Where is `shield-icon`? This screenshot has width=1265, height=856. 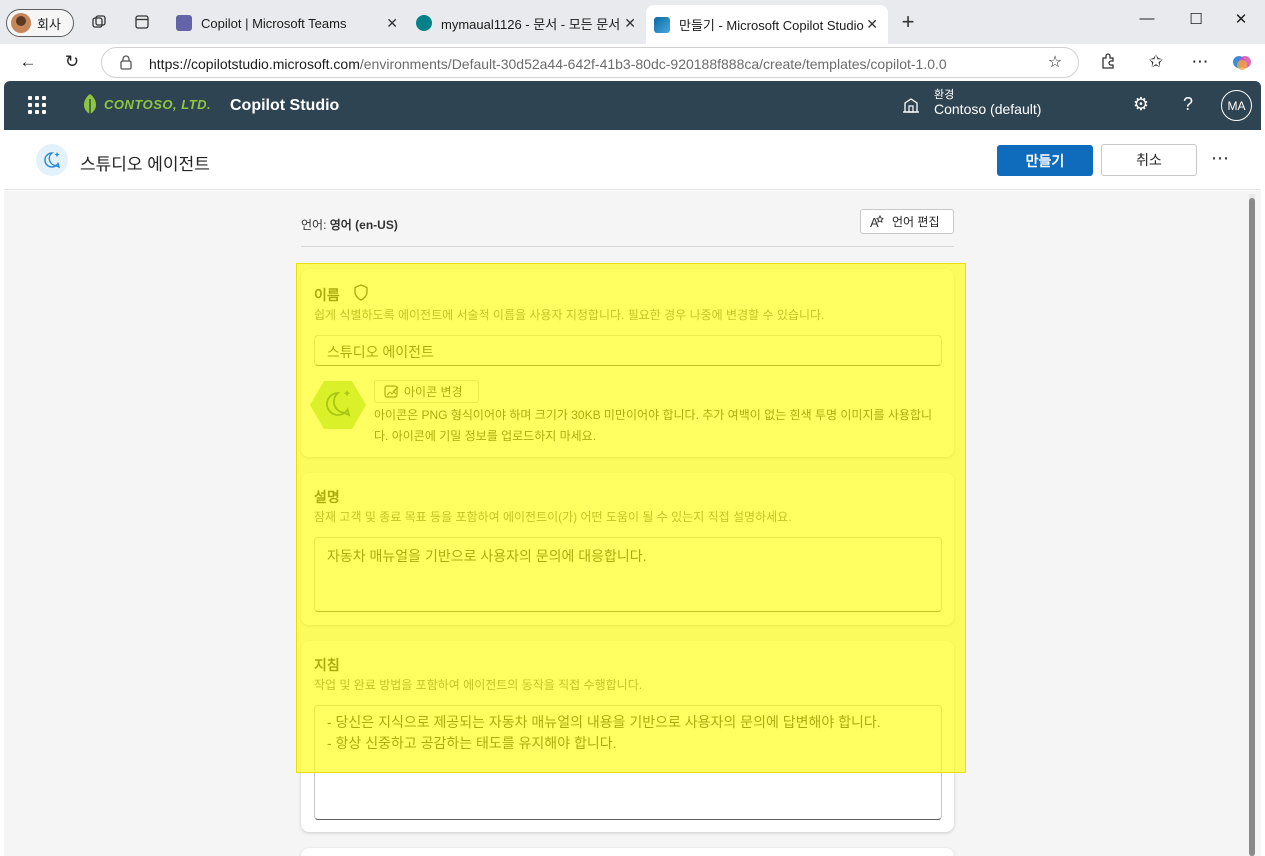 shield-icon is located at coordinates (361, 292).